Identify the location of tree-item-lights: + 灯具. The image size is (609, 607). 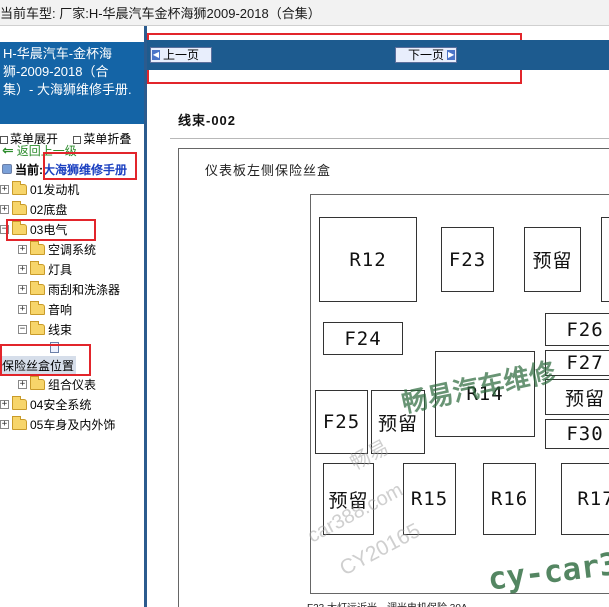
(45, 269).